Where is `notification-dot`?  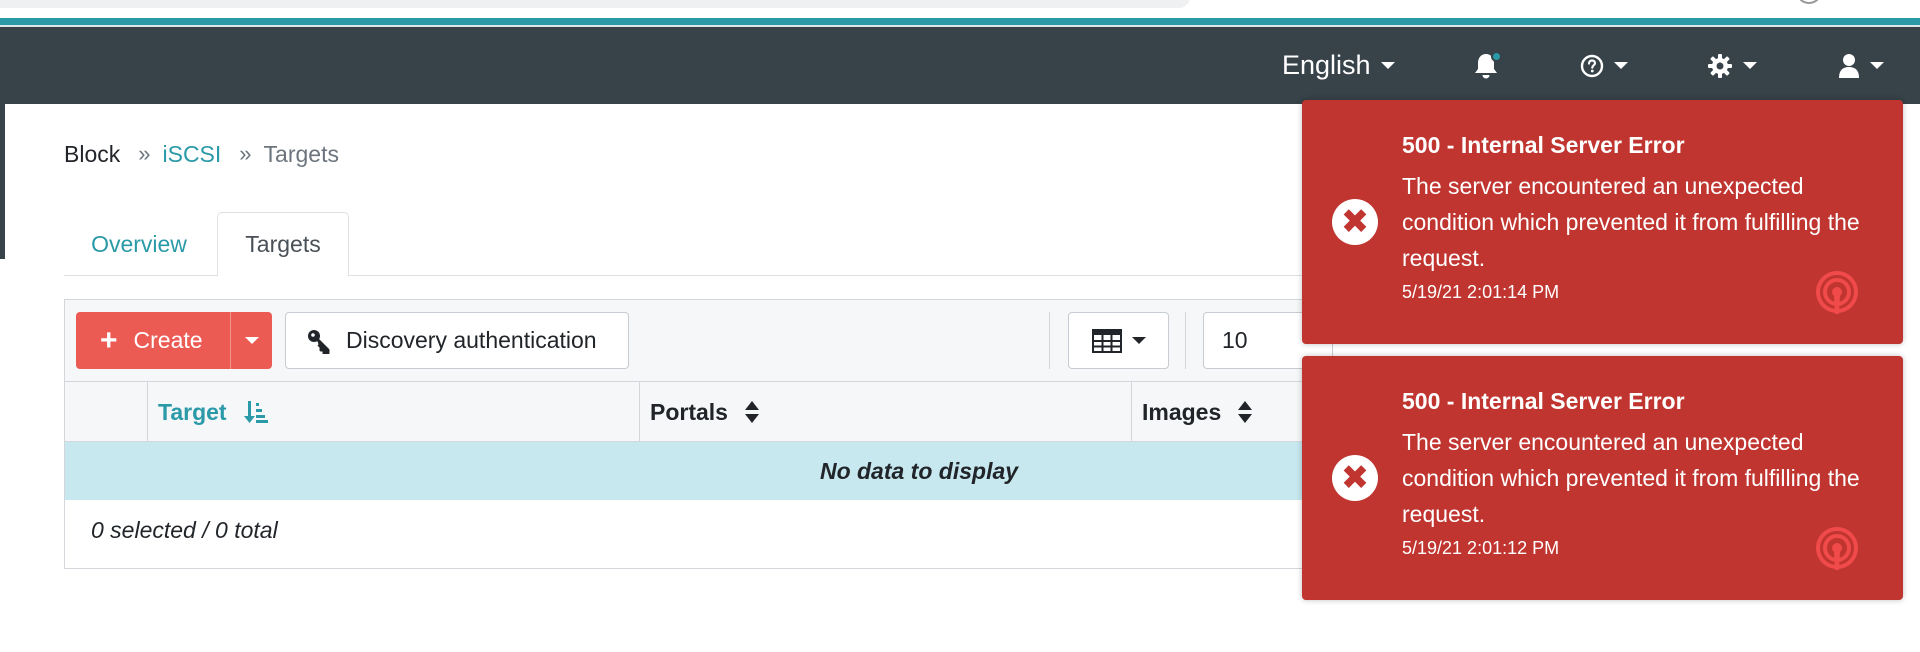
notification-dot is located at coordinates (1496, 56).